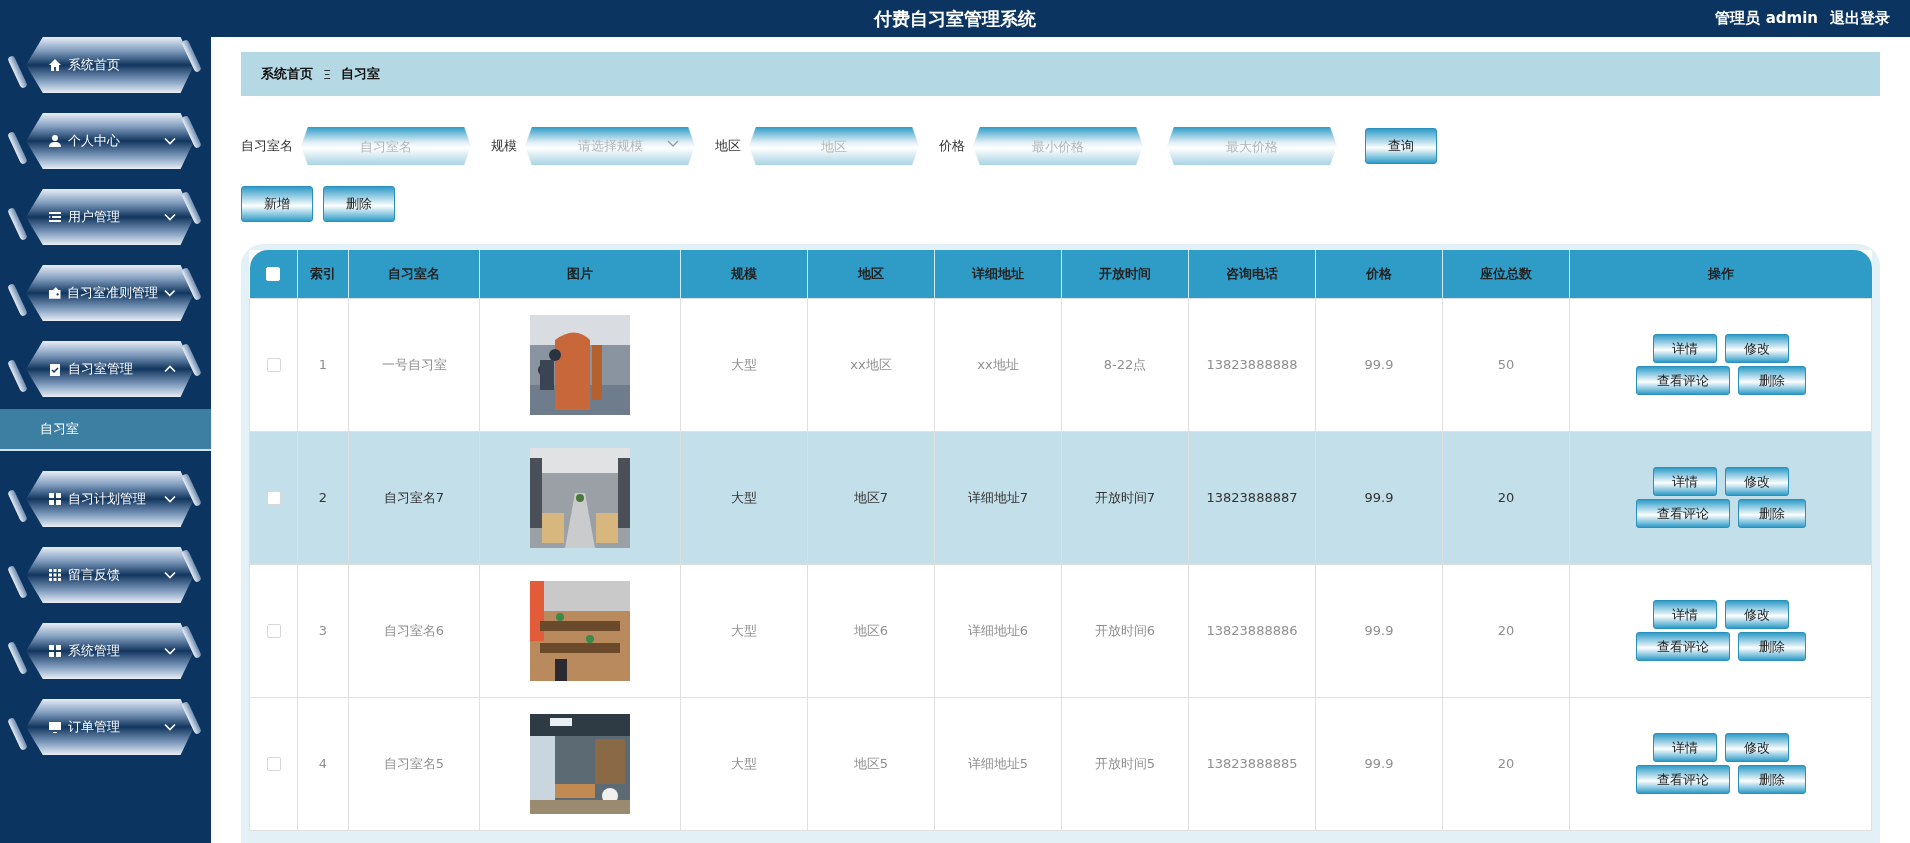 This screenshot has width=1910, height=843. What do you see at coordinates (323, 274) in the screenshot?
I see `column-header: 索引` at bounding box center [323, 274].